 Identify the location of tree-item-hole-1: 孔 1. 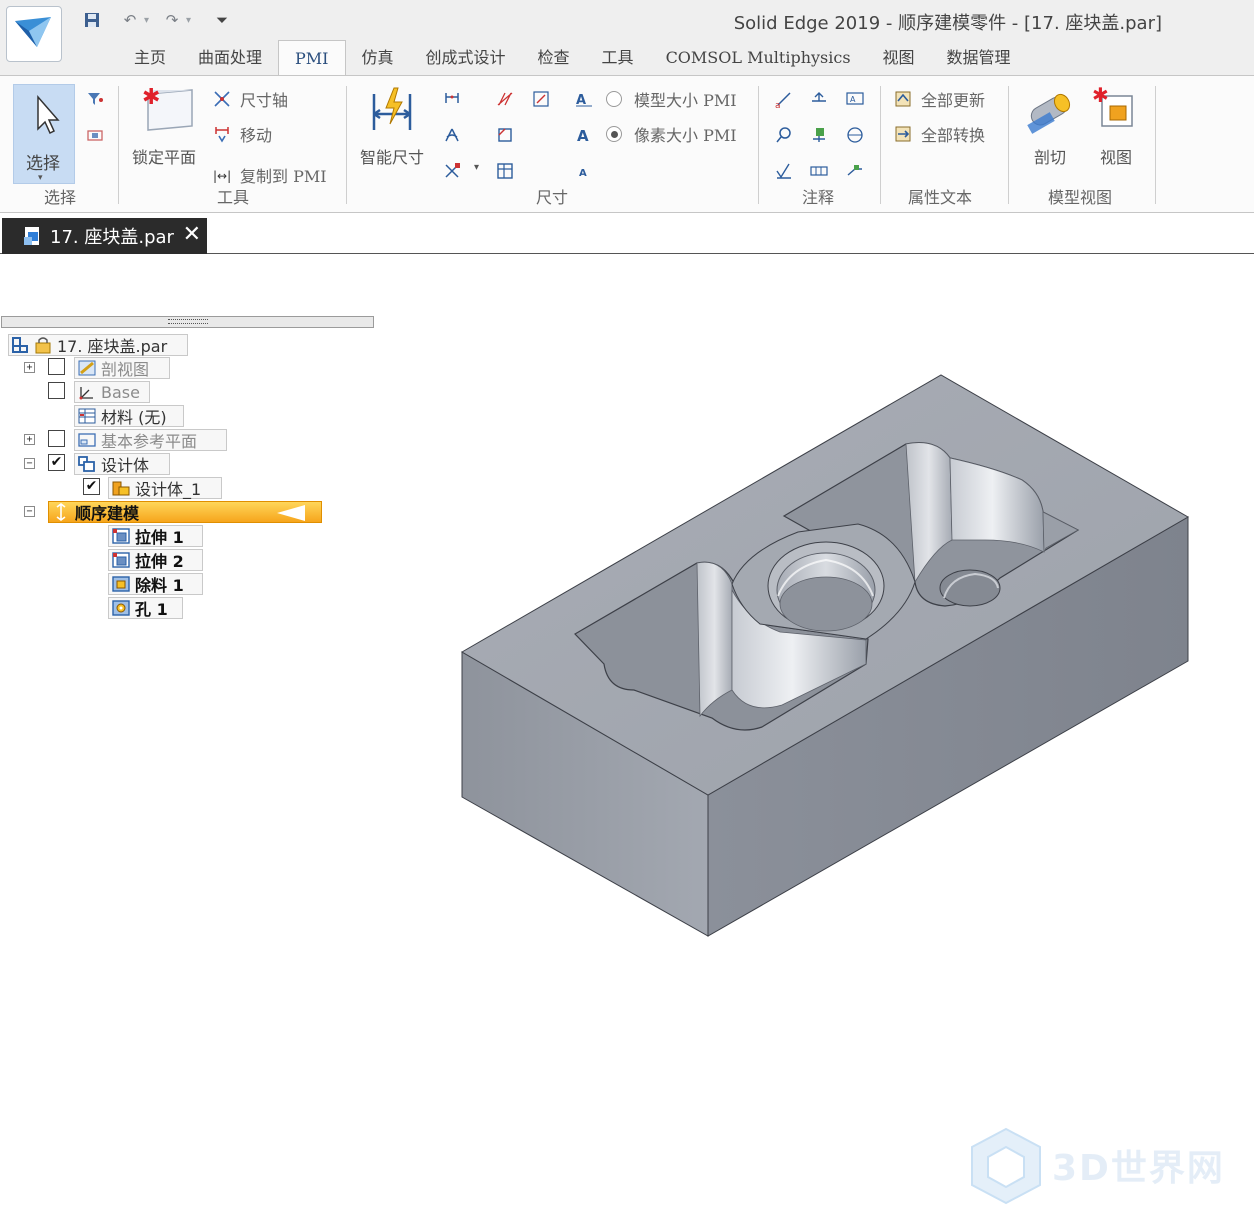
(145, 608).